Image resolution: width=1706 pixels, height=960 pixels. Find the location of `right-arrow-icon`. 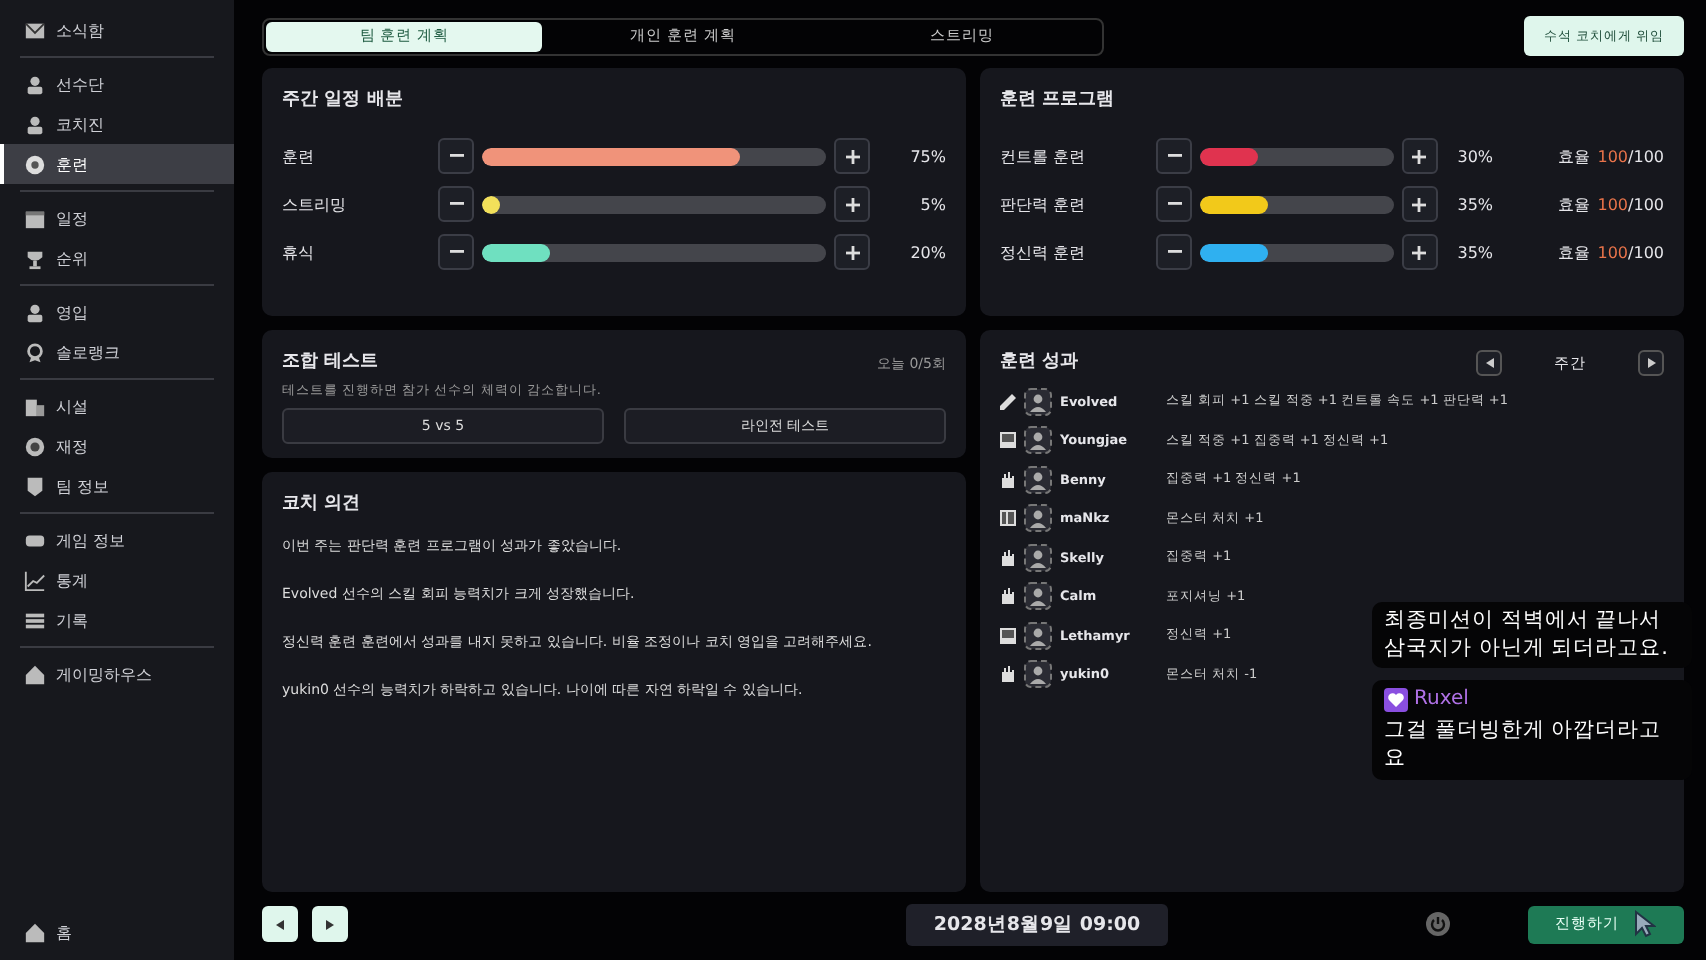

right-arrow-icon is located at coordinates (1651, 363).